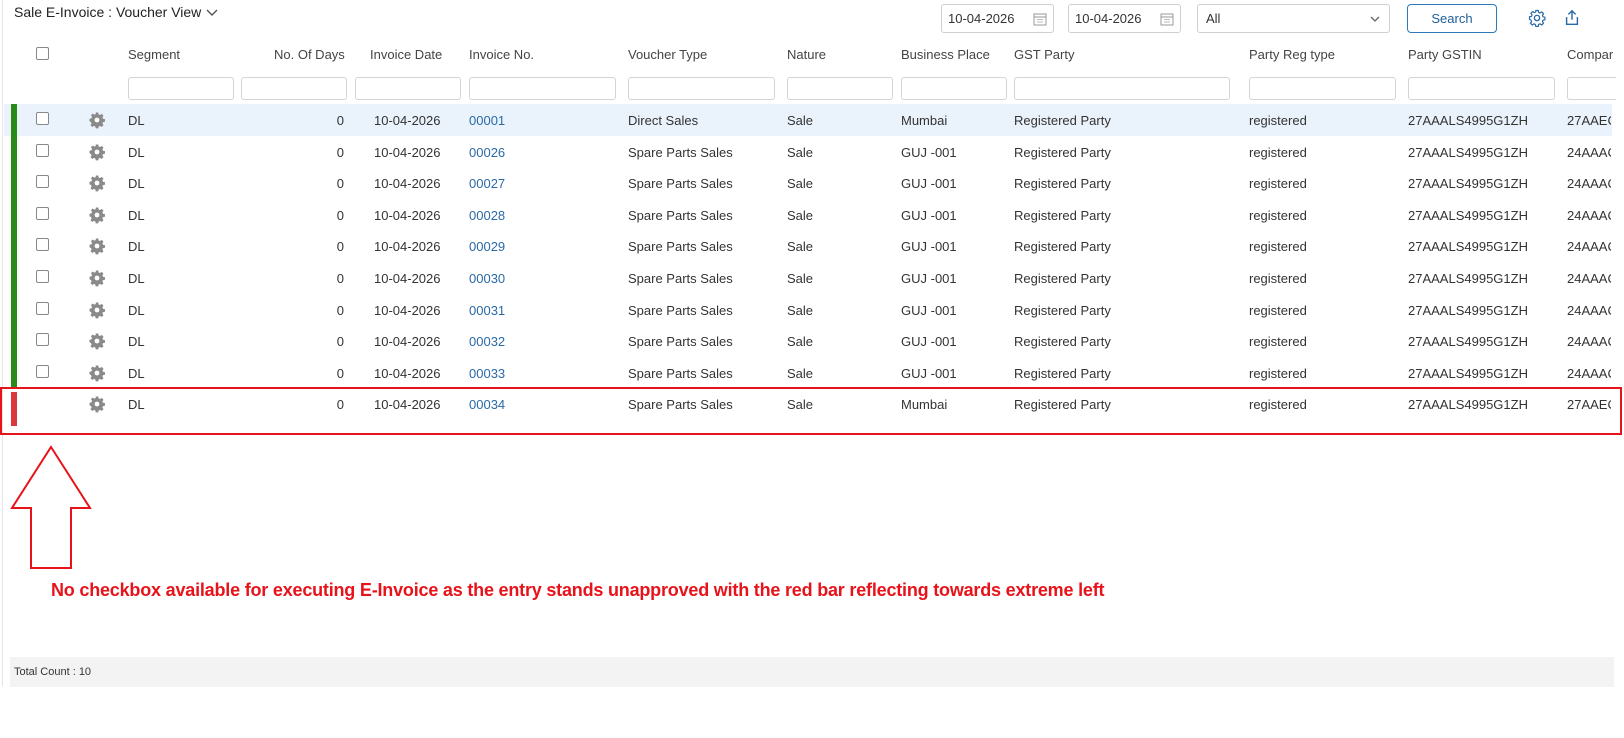 This screenshot has width=1624, height=738. What do you see at coordinates (542, 88) in the screenshot?
I see `filter-input-invoice-no` at bounding box center [542, 88].